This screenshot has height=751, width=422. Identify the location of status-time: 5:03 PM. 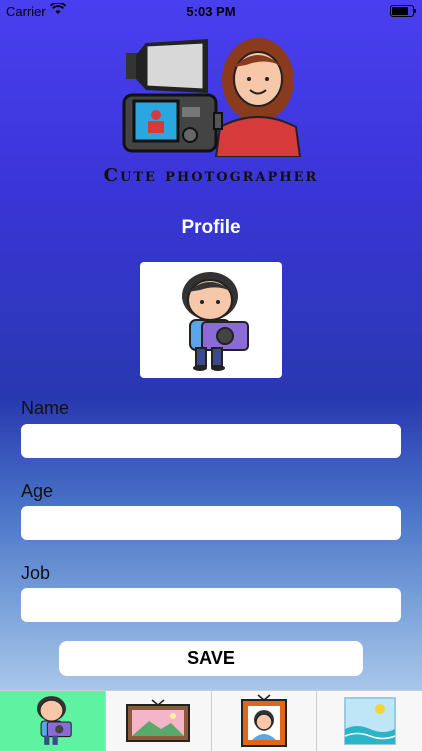
(211, 11).